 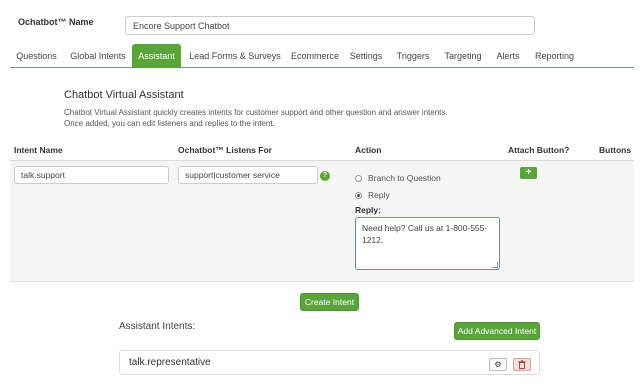 What do you see at coordinates (358, 178) in the screenshot?
I see `branch-to-question-radio` at bounding box center [358, 178].